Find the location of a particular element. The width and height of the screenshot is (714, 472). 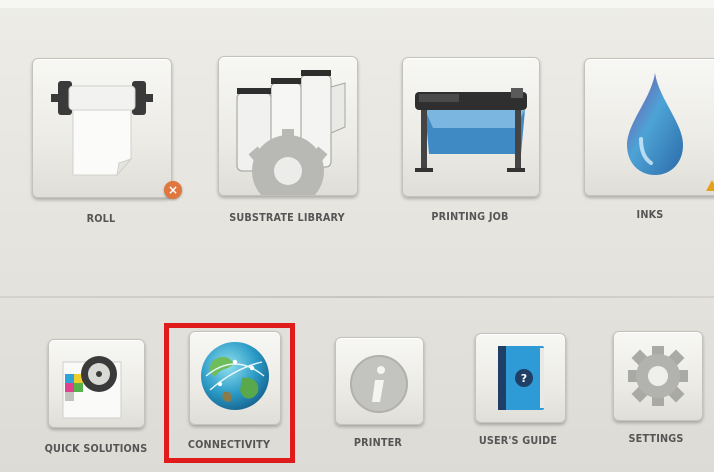

screen-top-edge is located at coordinates (357, 4).